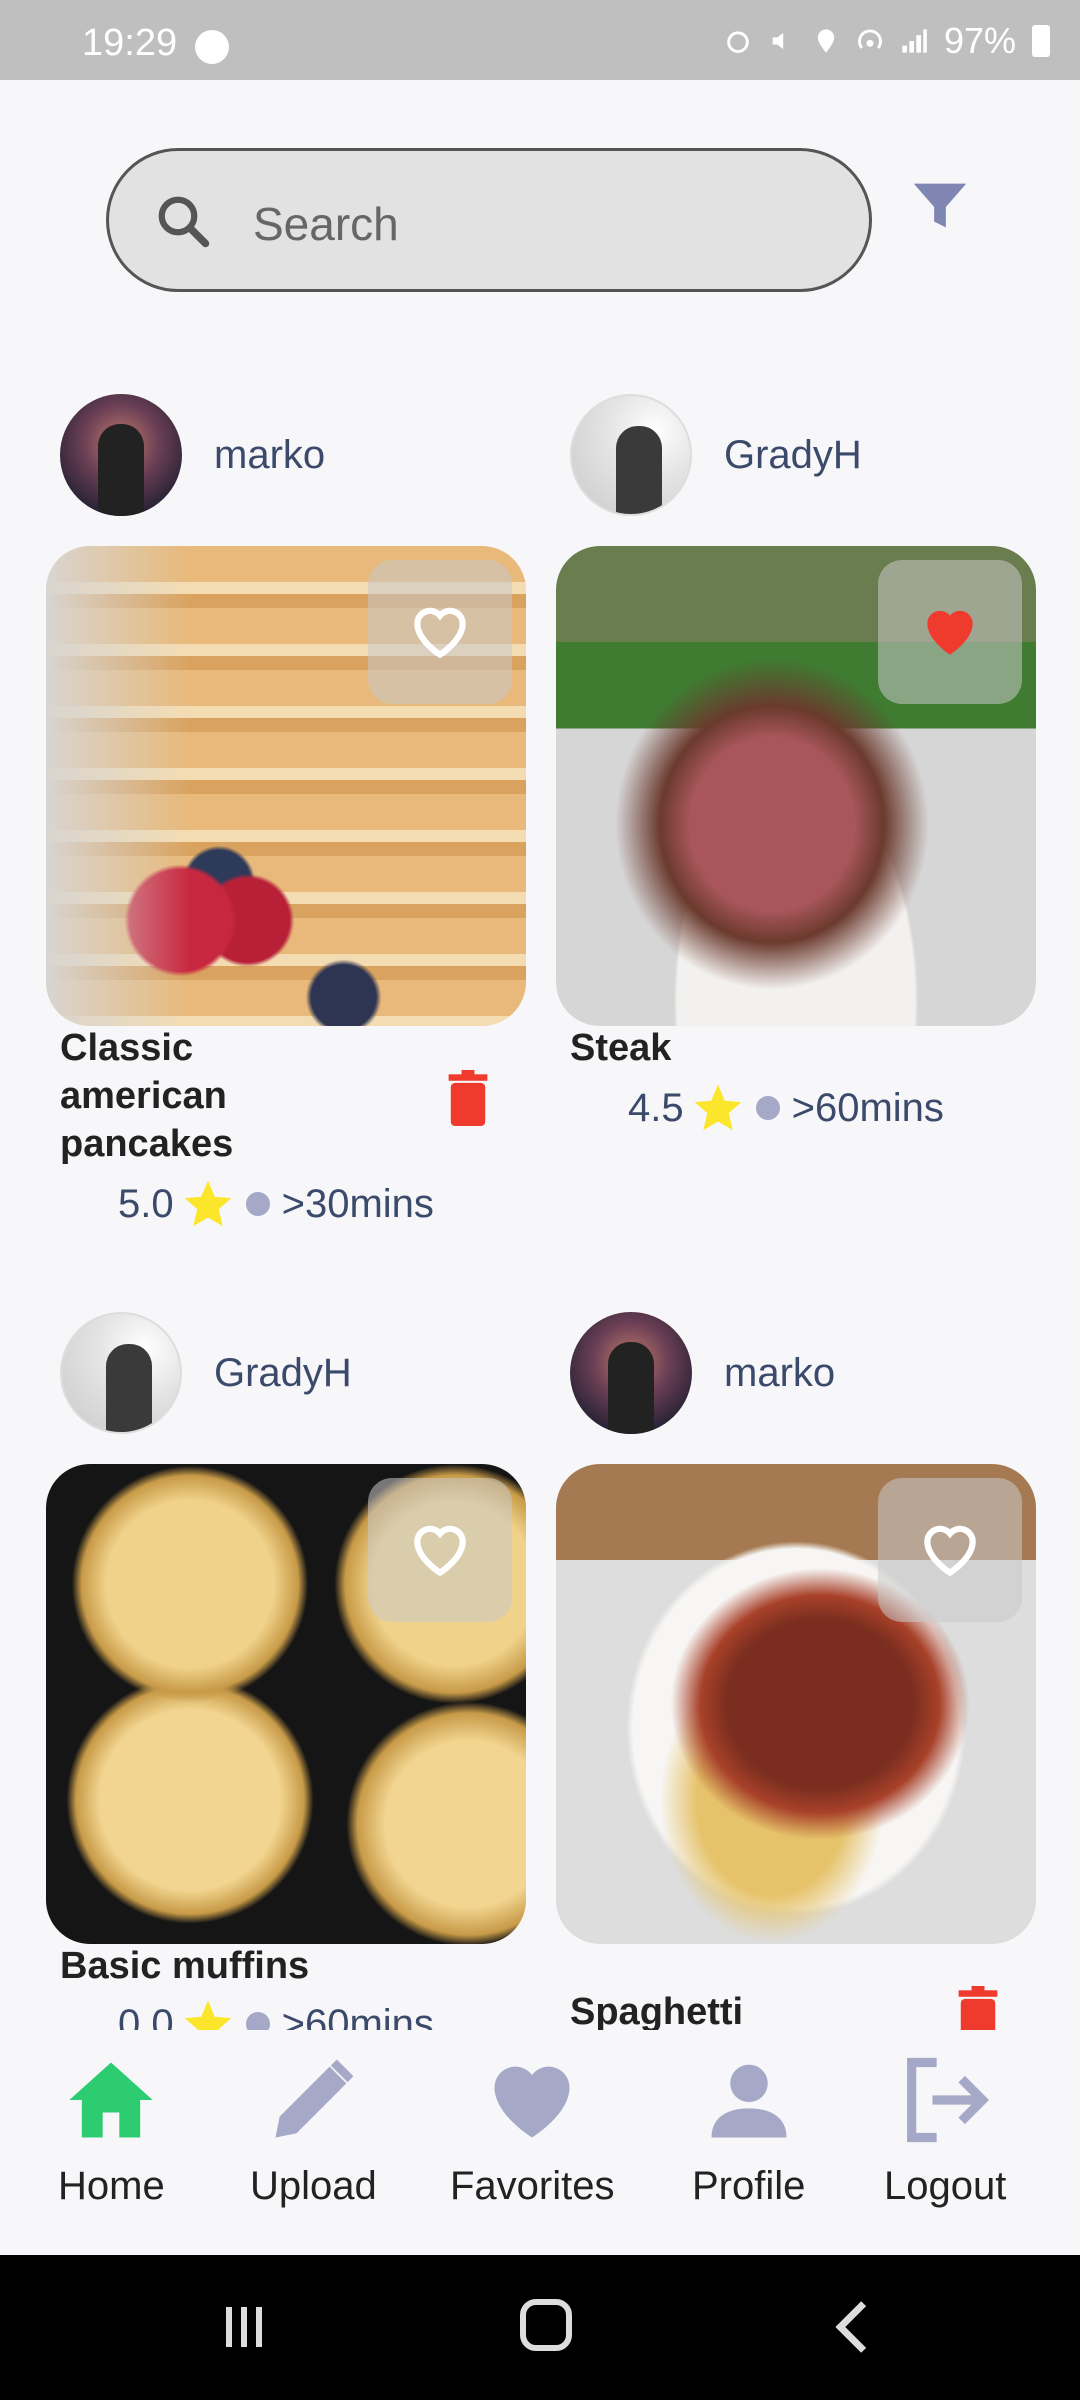 Image resolution: width=1080 pixels, height=2400 pixels. What do you see at coordinates (130, 43) in the screenshot?
I see `status-time: 19:29` at bounding box center [130, 43].